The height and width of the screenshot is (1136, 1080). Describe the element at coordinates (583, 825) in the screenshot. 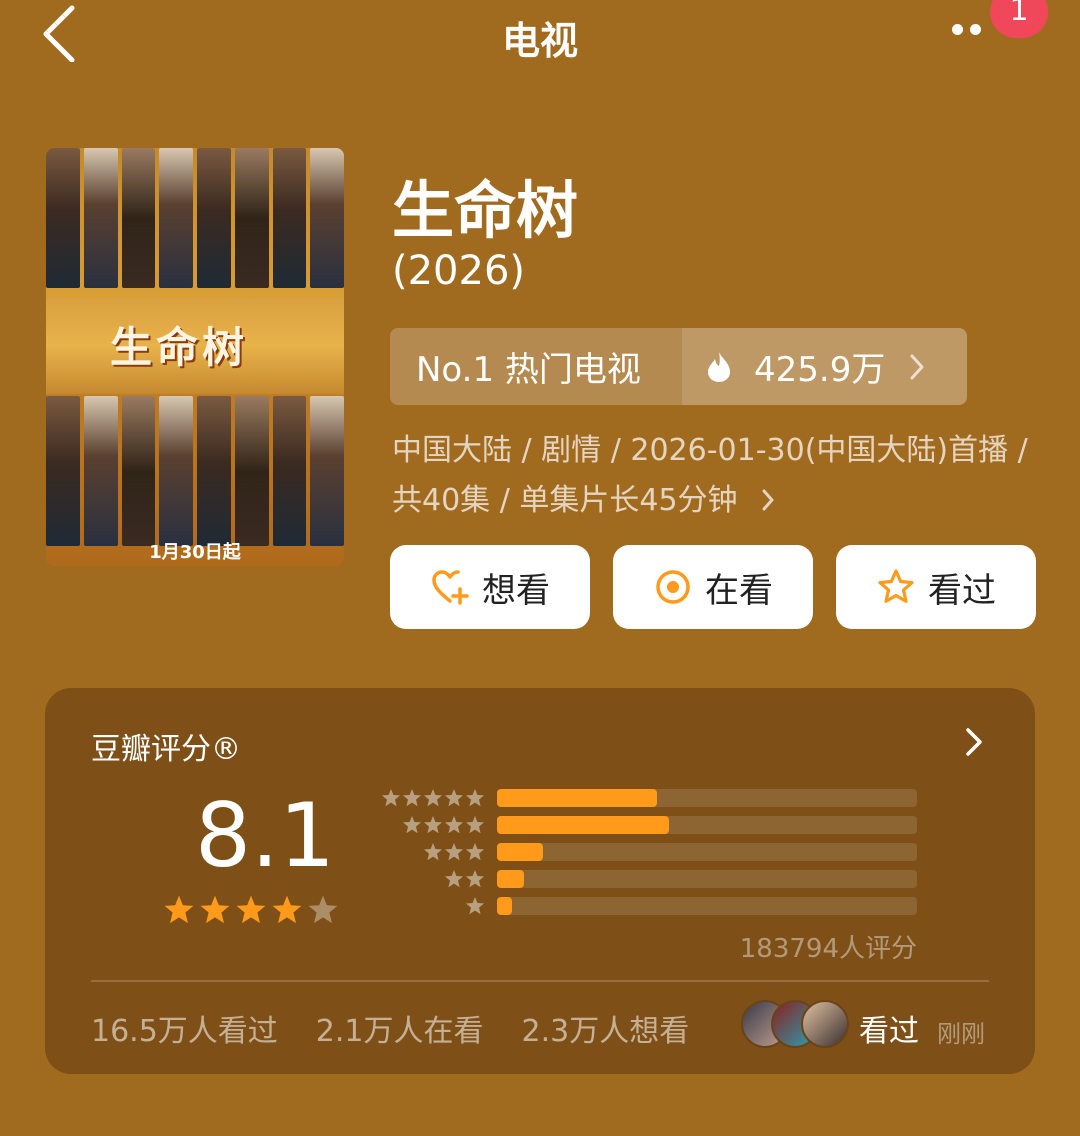

I see `distribution-bar-4-star` at that location.